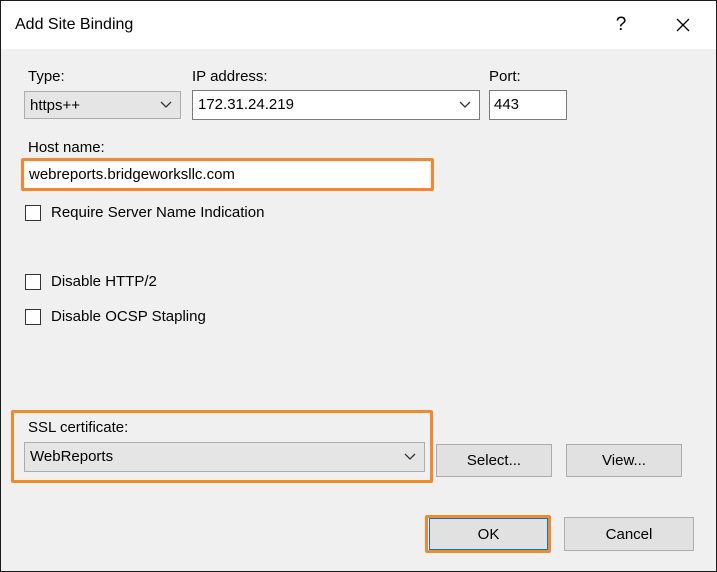  I want to click on http2-checkbox, so click(33, 282).